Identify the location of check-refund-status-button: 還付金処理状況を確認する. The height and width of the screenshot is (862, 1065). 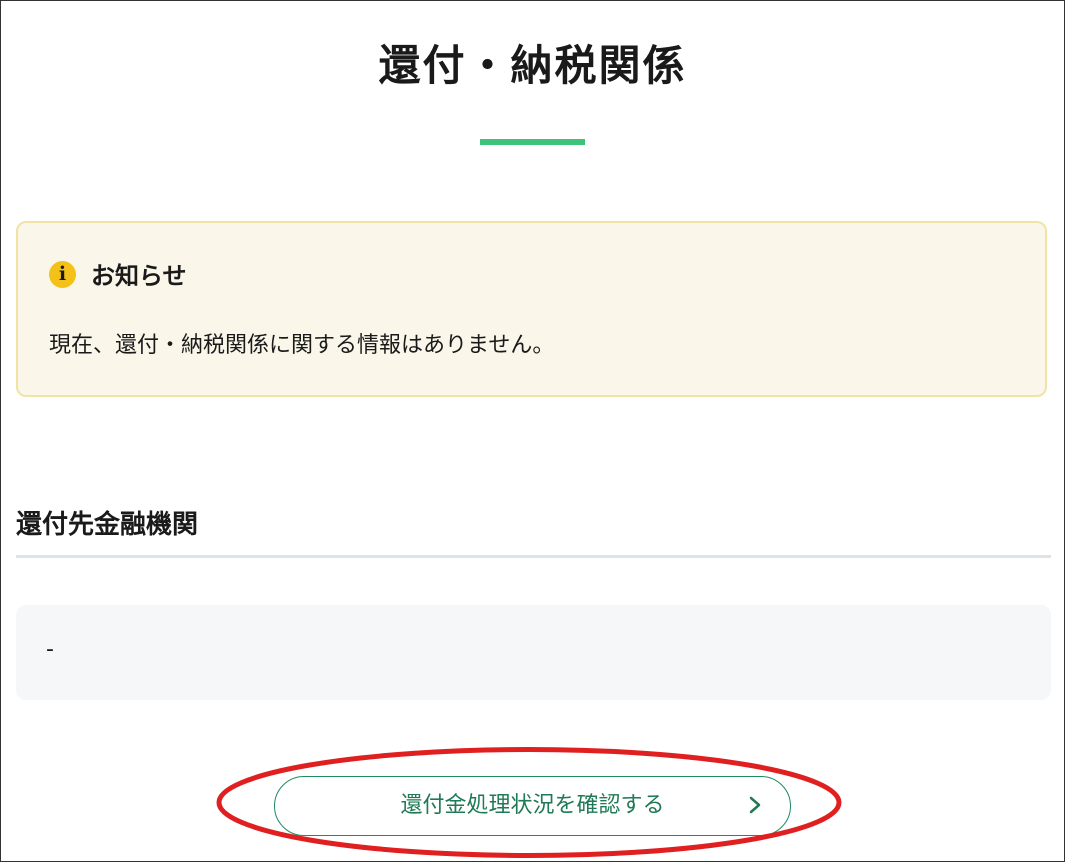
(532, 806).